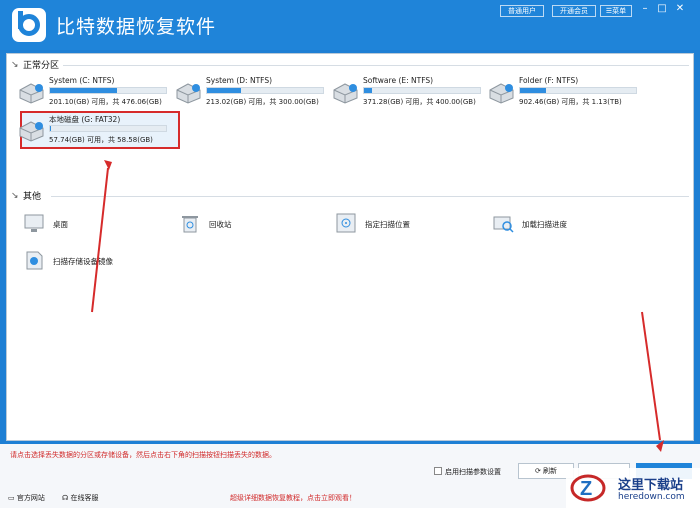  What do you see at coordinates (651, 497) in the screenshot?
I see `watermark-url: heredown.com` at bounding box center [651, 497].